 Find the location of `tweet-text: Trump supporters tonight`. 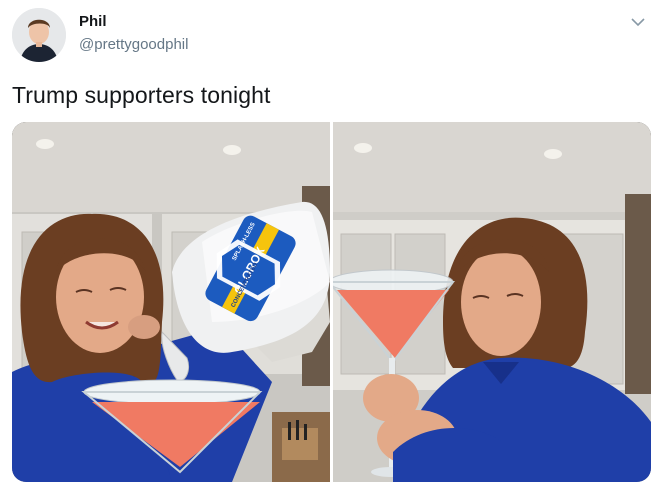

tweet-text: Trump supporters tonight is located at coordinates (141, 95).